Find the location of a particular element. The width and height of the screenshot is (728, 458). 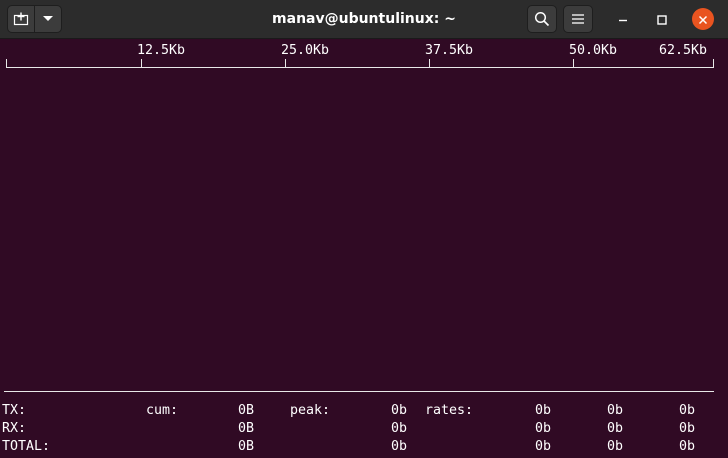

close-icon is located at coordinates (703, 19).